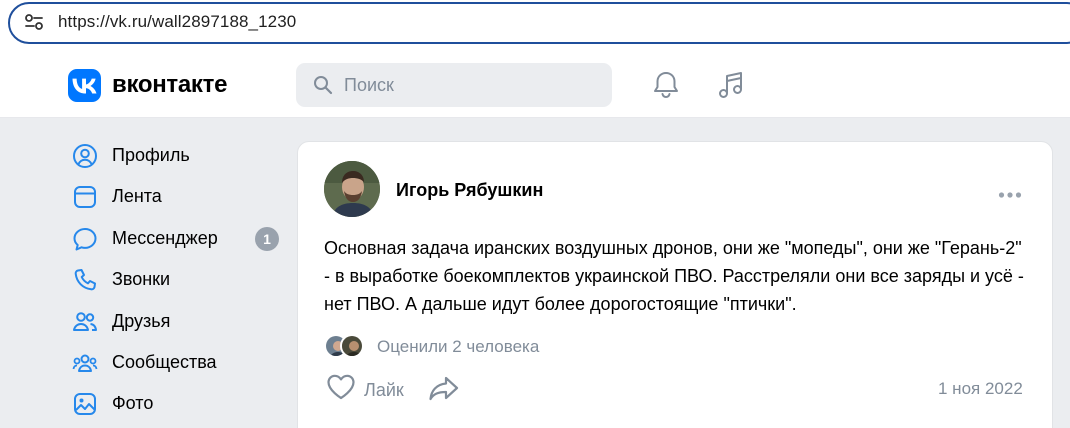  I want to click on share-button, so click(444, 389).